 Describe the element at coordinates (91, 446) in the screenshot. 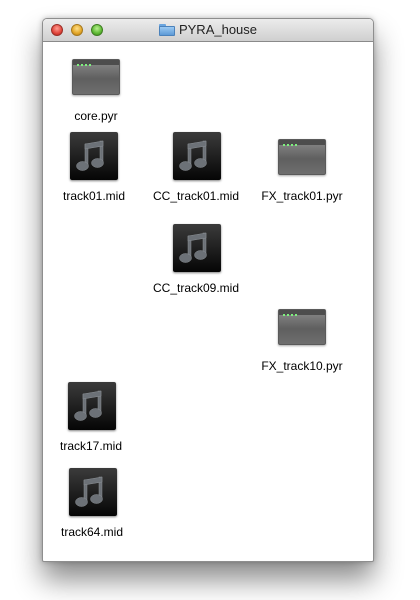

I see `file-label: track17.mid` at that location.